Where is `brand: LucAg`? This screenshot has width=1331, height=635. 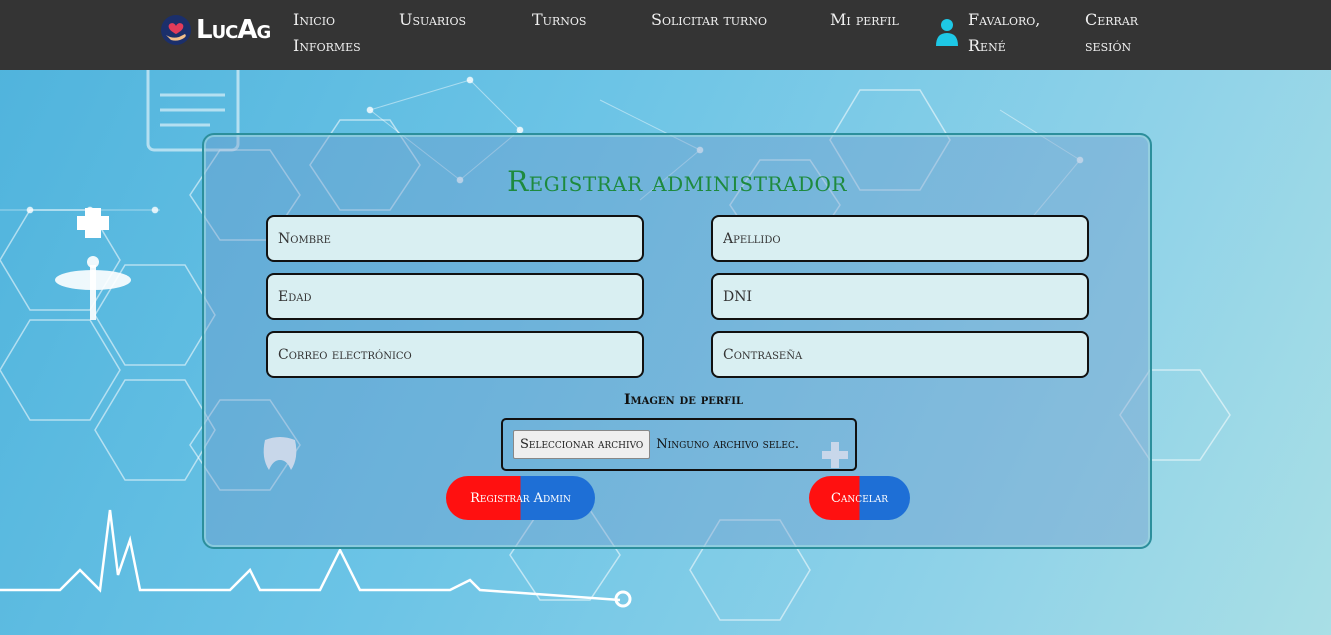
brand: LucAg is located at coordinates (215, 30).